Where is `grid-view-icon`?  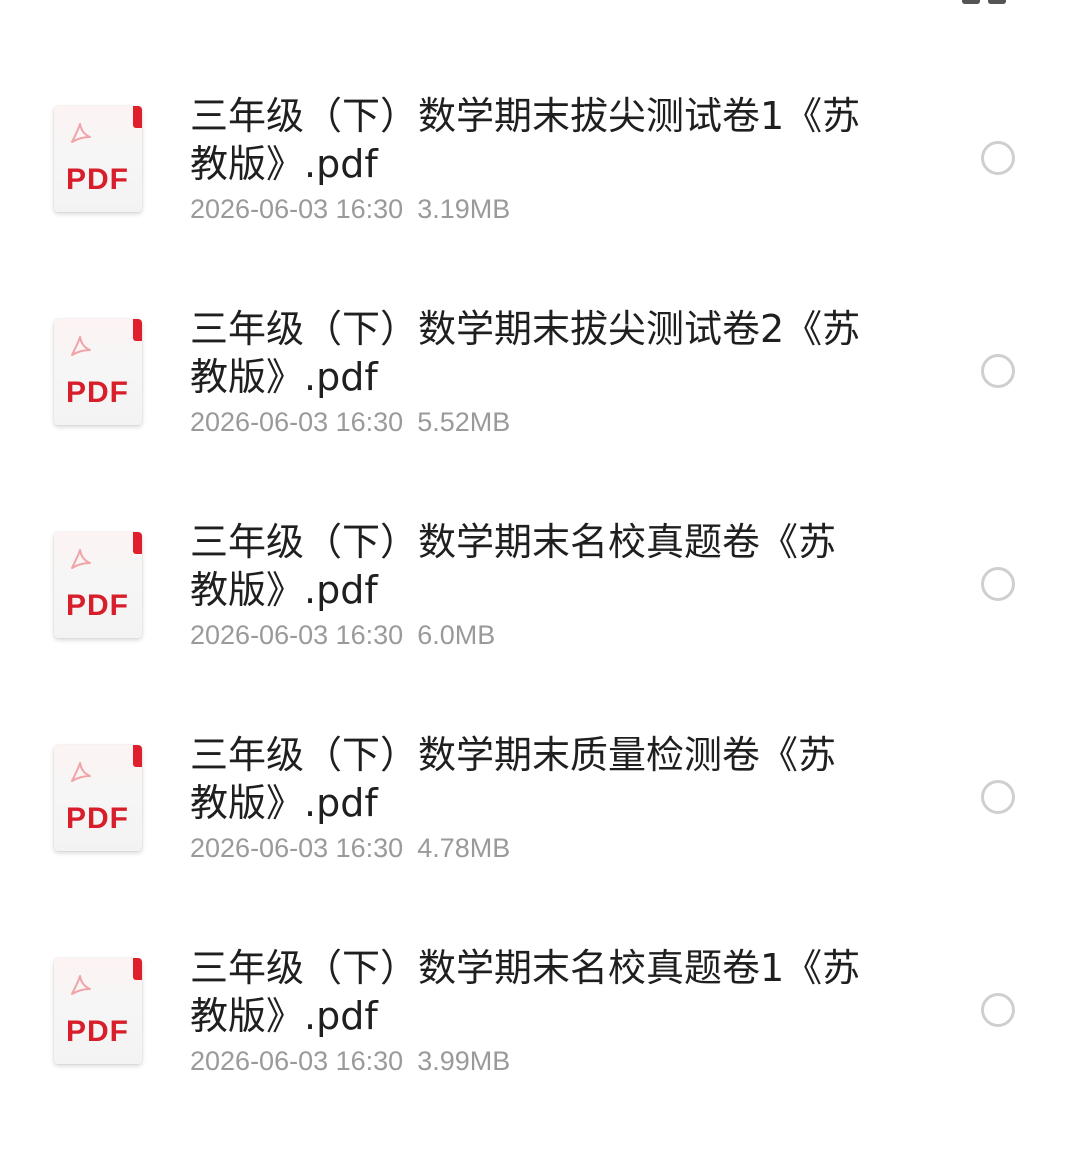 grid-view-icon is located at coordinates (986, 4).